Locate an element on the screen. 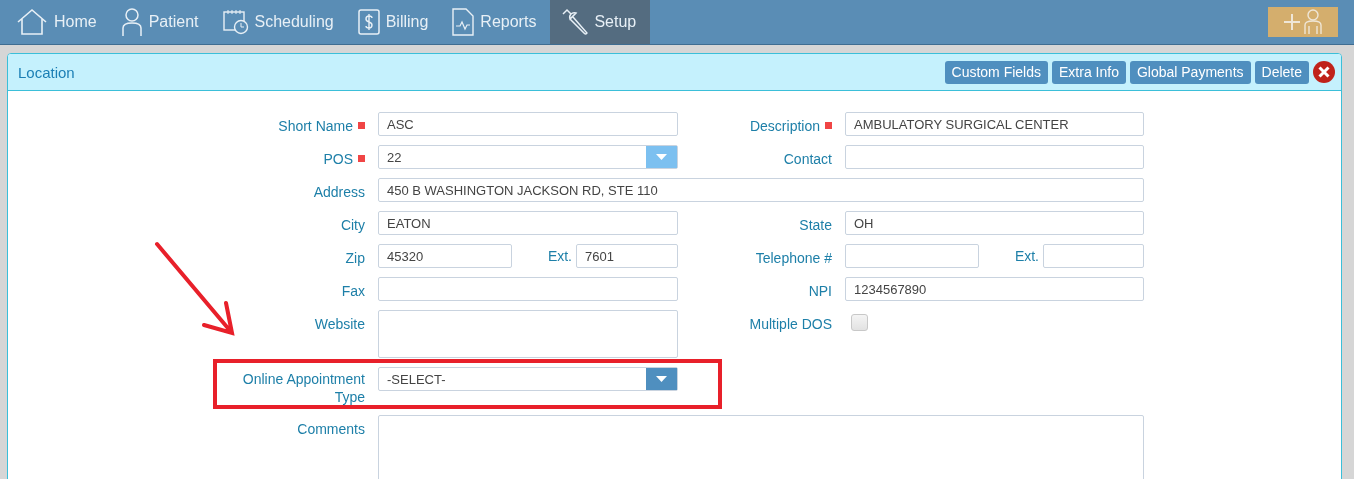 Image resolution: width=1354 pixels, height=479 pixels. text-field: 45320 is located at coordinates (445, 256).